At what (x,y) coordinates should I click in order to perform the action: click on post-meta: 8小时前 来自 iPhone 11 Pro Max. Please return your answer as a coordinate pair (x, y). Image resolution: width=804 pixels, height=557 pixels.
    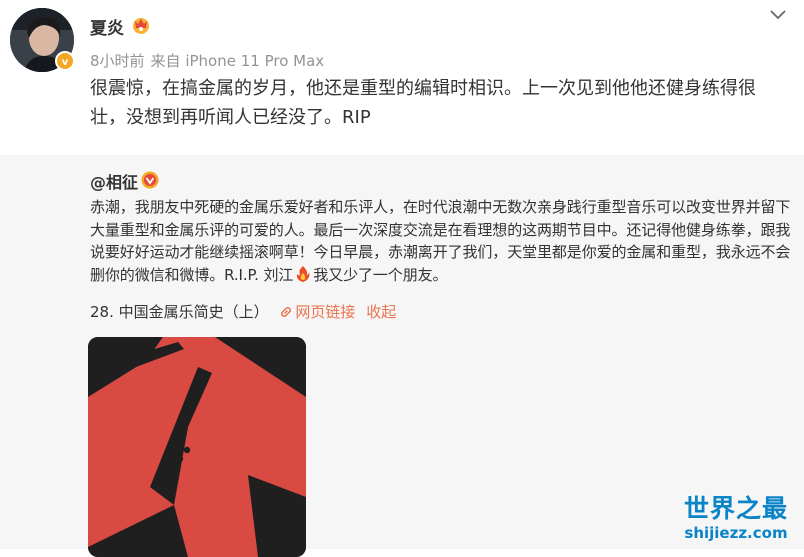
    Looking at the image, I should click on (207, 60).